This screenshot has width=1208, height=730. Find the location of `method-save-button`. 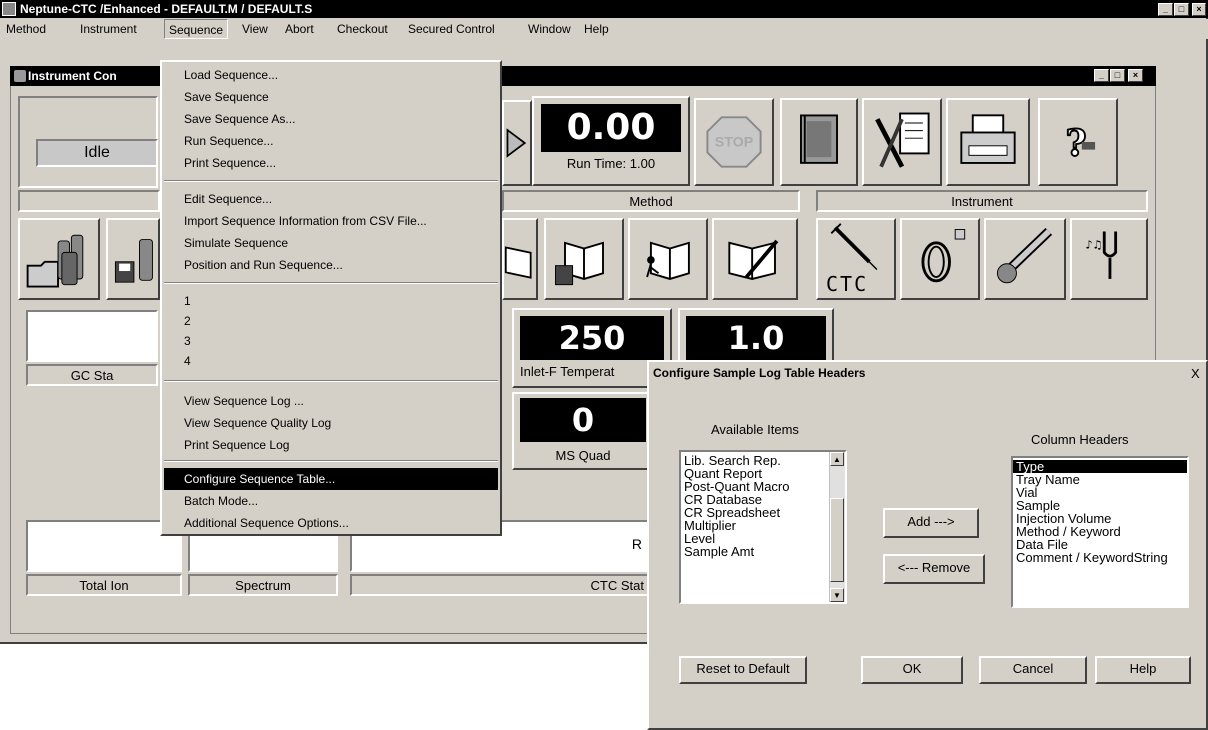

method-save-button is located at coordinates (584, 259).